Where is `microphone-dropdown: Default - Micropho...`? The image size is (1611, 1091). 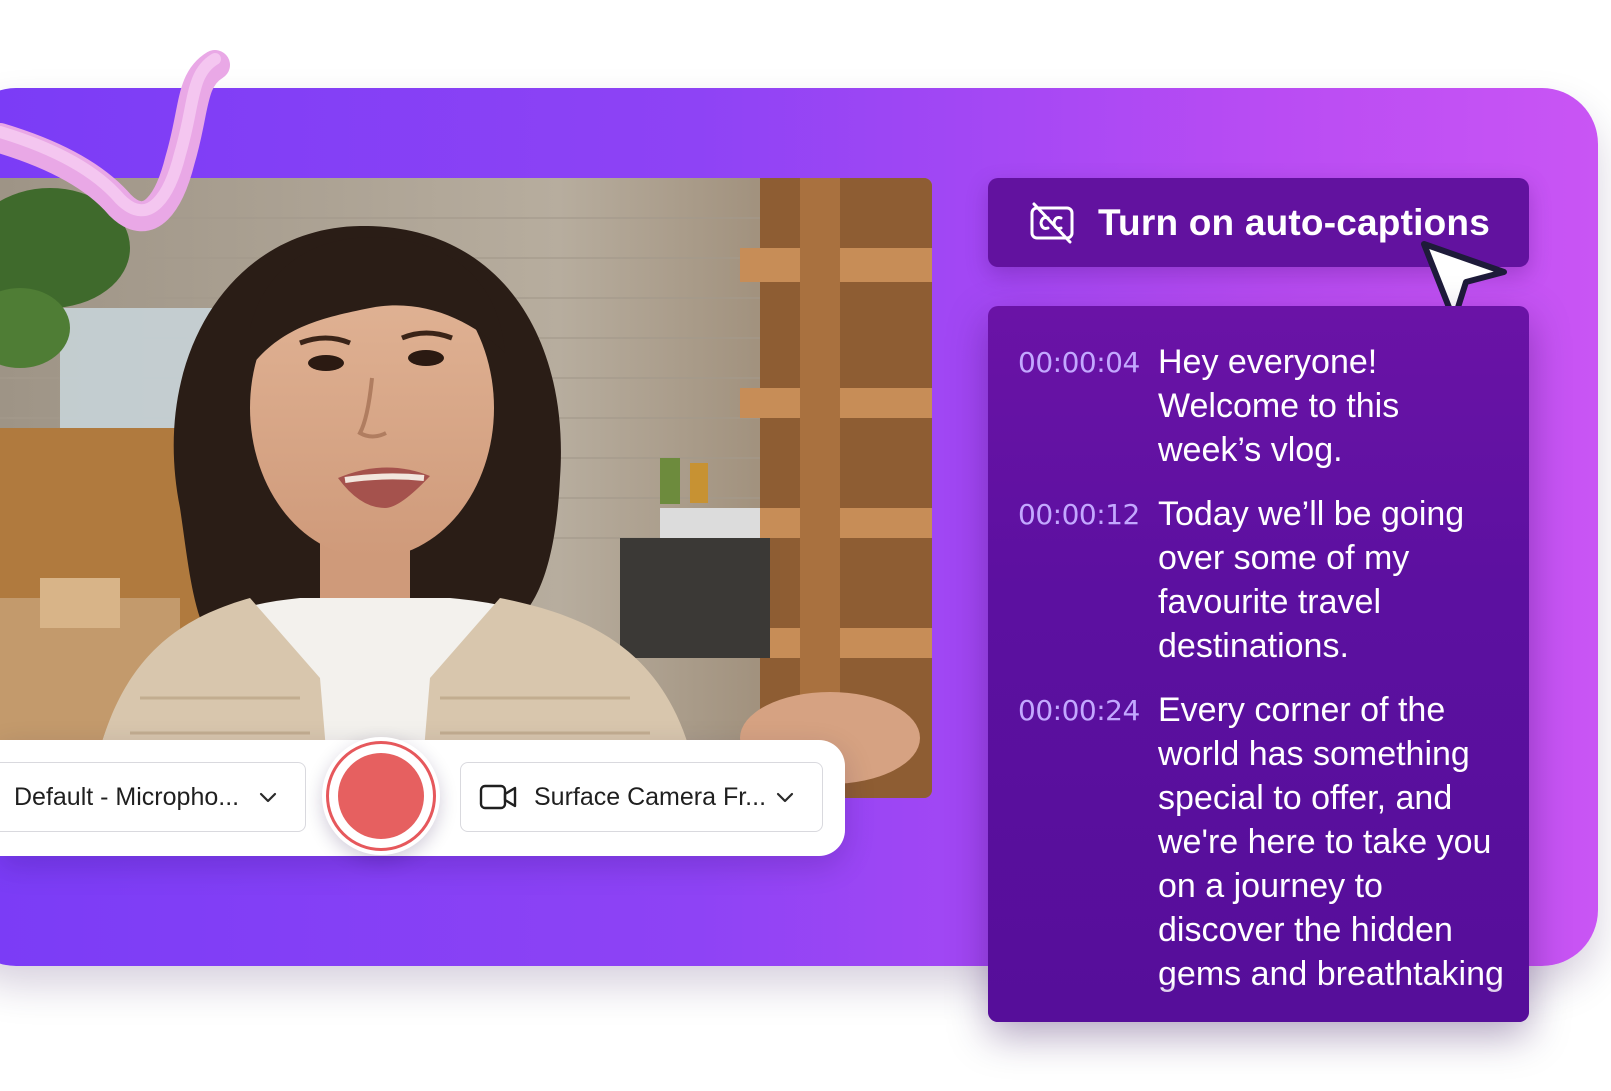 microphone-dropdown: Default - Micropho... is located at coordinates (153, 797).